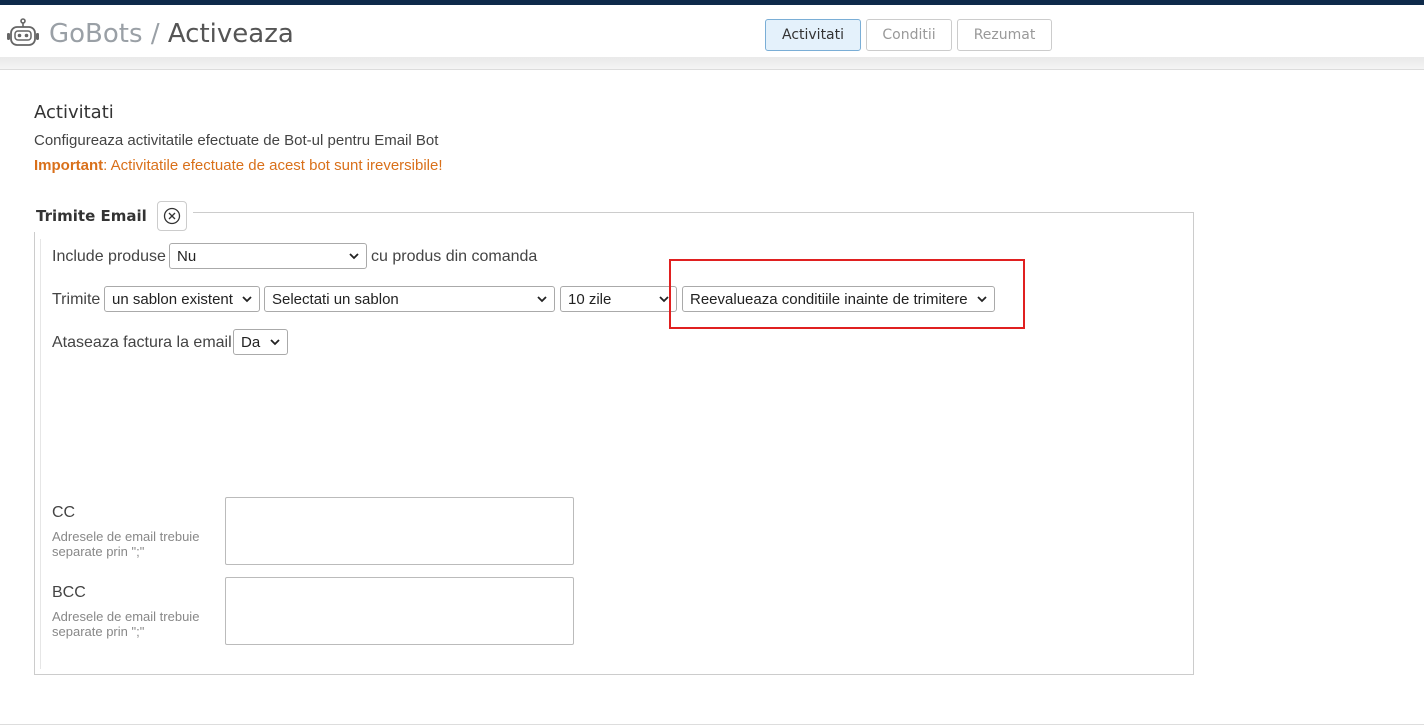  I want to click on include-products-label: Include produse, so click(109, 256).